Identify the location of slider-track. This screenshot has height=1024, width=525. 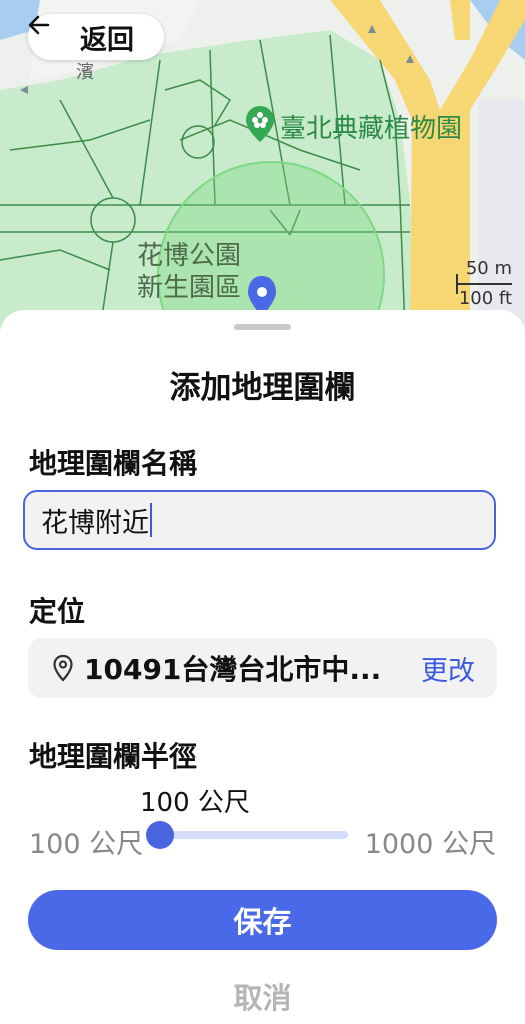
(254, 835).